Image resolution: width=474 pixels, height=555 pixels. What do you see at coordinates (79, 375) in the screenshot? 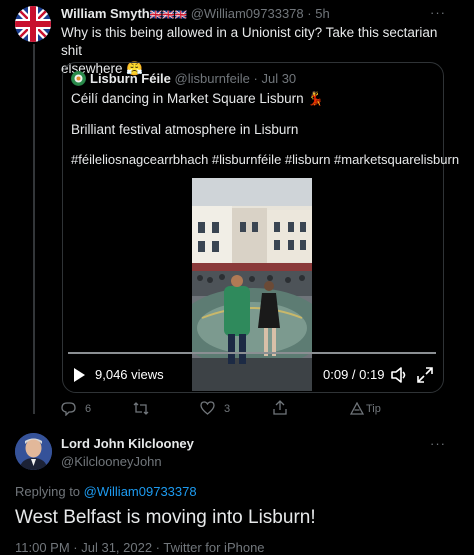
I see `play-icon` at bounding box center [79, 375].